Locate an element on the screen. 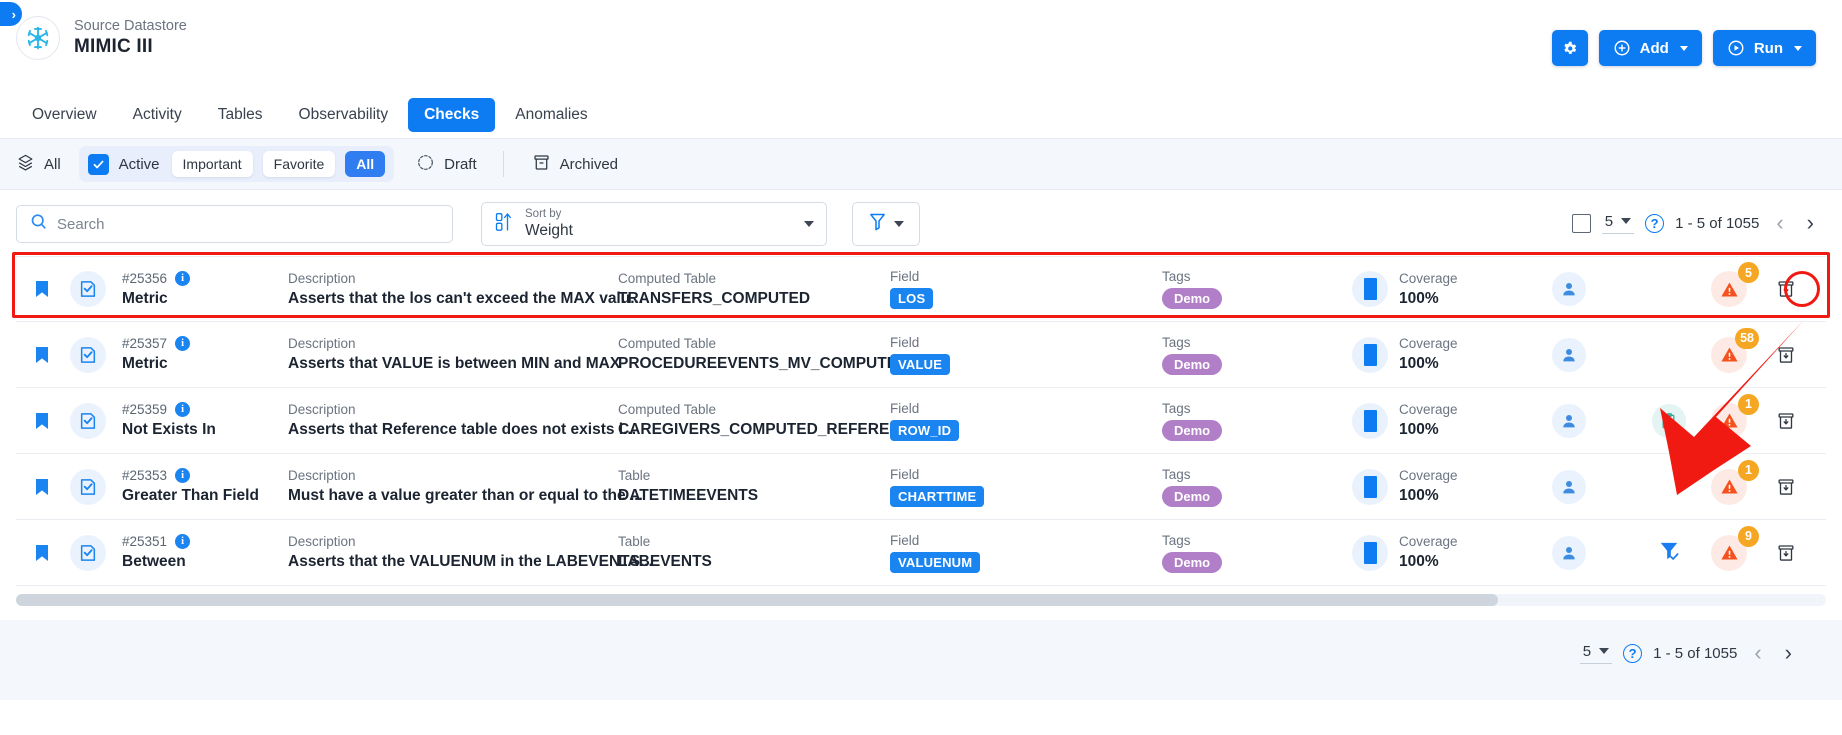 Image resolution: width=1842 pixels, height=735 pixels. chip-favorite: Favorite is located at coordinates (299, 164).